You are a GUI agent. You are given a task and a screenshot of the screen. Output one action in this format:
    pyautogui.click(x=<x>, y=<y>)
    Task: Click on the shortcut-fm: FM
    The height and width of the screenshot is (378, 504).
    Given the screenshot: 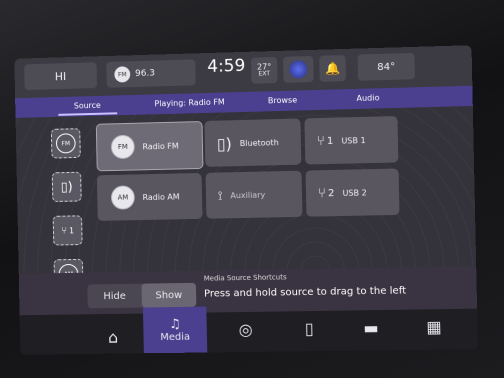 What is the action you would take?
    pyautogui.click(x=65, y=143)
    